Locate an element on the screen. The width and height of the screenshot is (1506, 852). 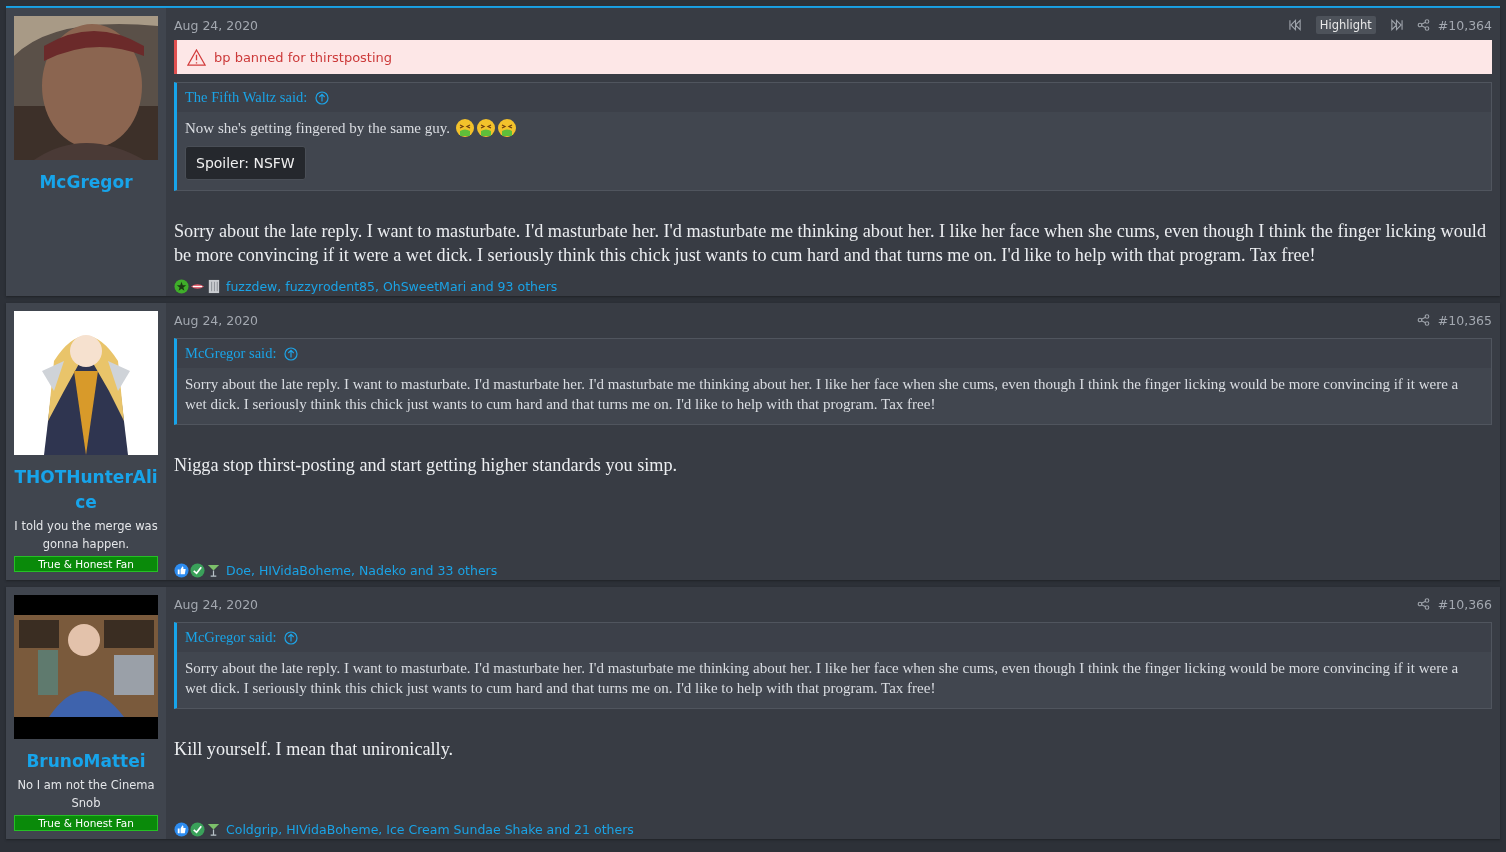
post-text: Nigga stop thirst-posting and start getting higher standards you simp. is located at coordinates (426, 465).